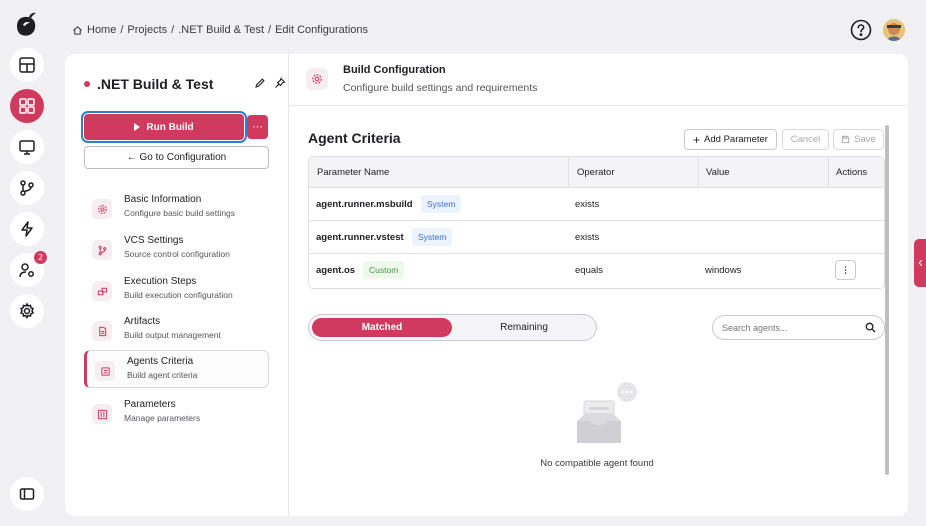 Image resolution: width=926 pixels, height=526 pixels. I want to click on rail-panel-toggle-button, so click(27, 494).